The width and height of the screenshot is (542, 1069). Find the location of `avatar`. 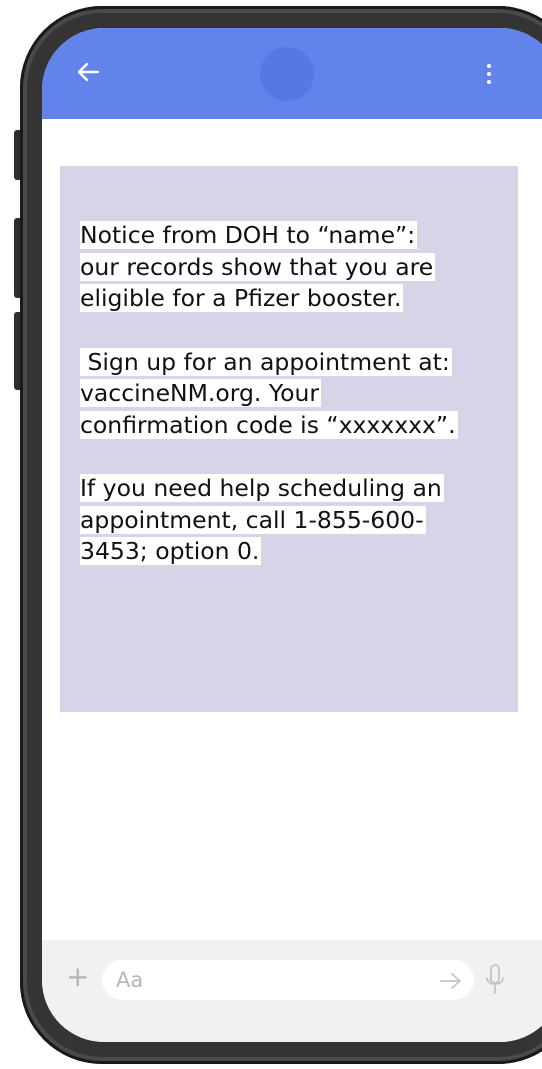

avatar is located at coordinates (287, 74).